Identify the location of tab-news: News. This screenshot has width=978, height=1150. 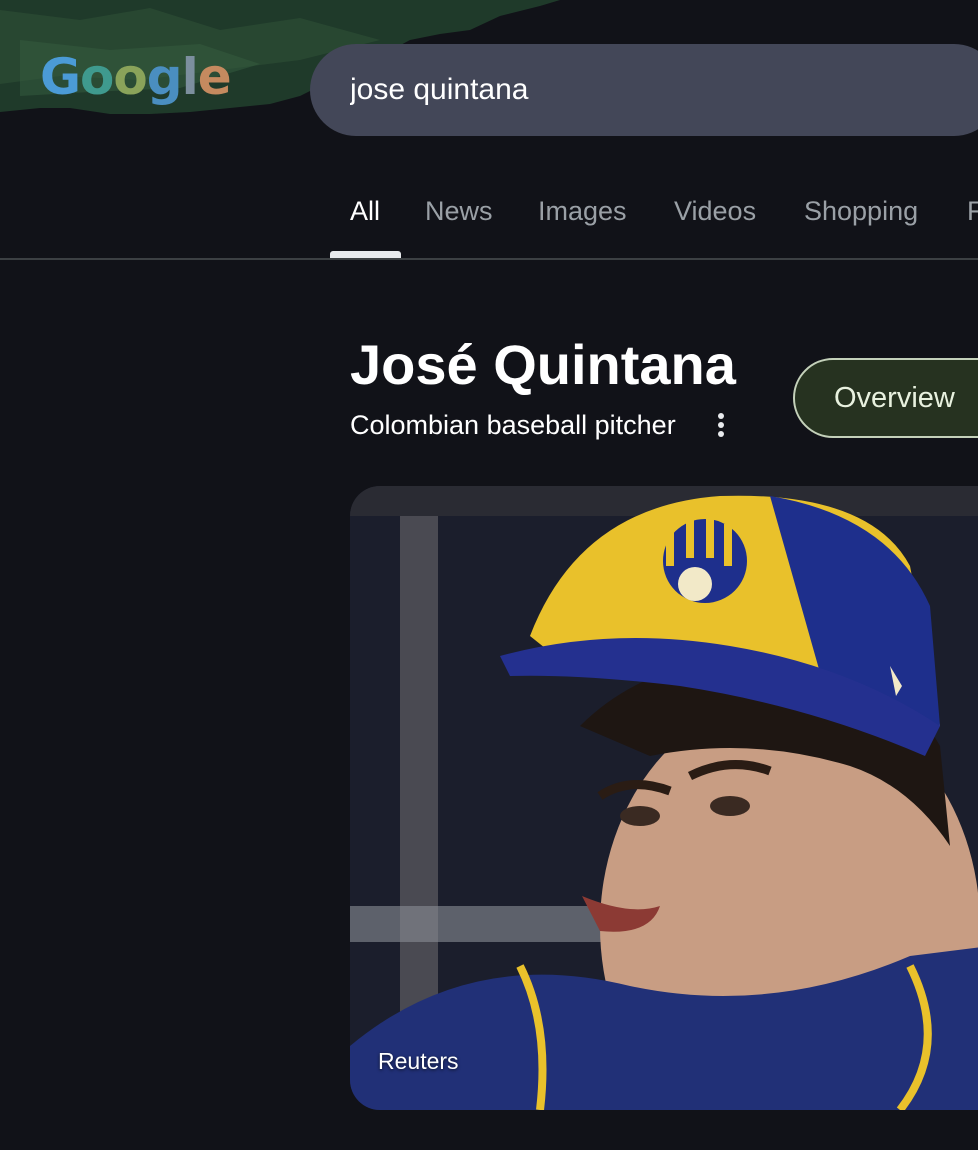
(459, 211).